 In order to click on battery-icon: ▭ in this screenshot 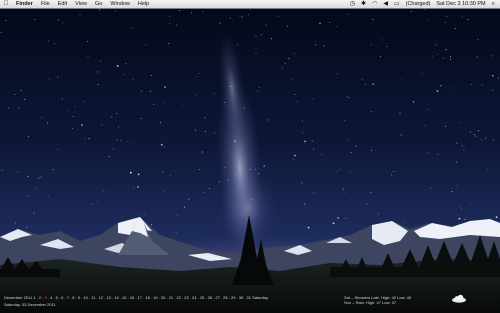, I will do `click(397, 4)`.